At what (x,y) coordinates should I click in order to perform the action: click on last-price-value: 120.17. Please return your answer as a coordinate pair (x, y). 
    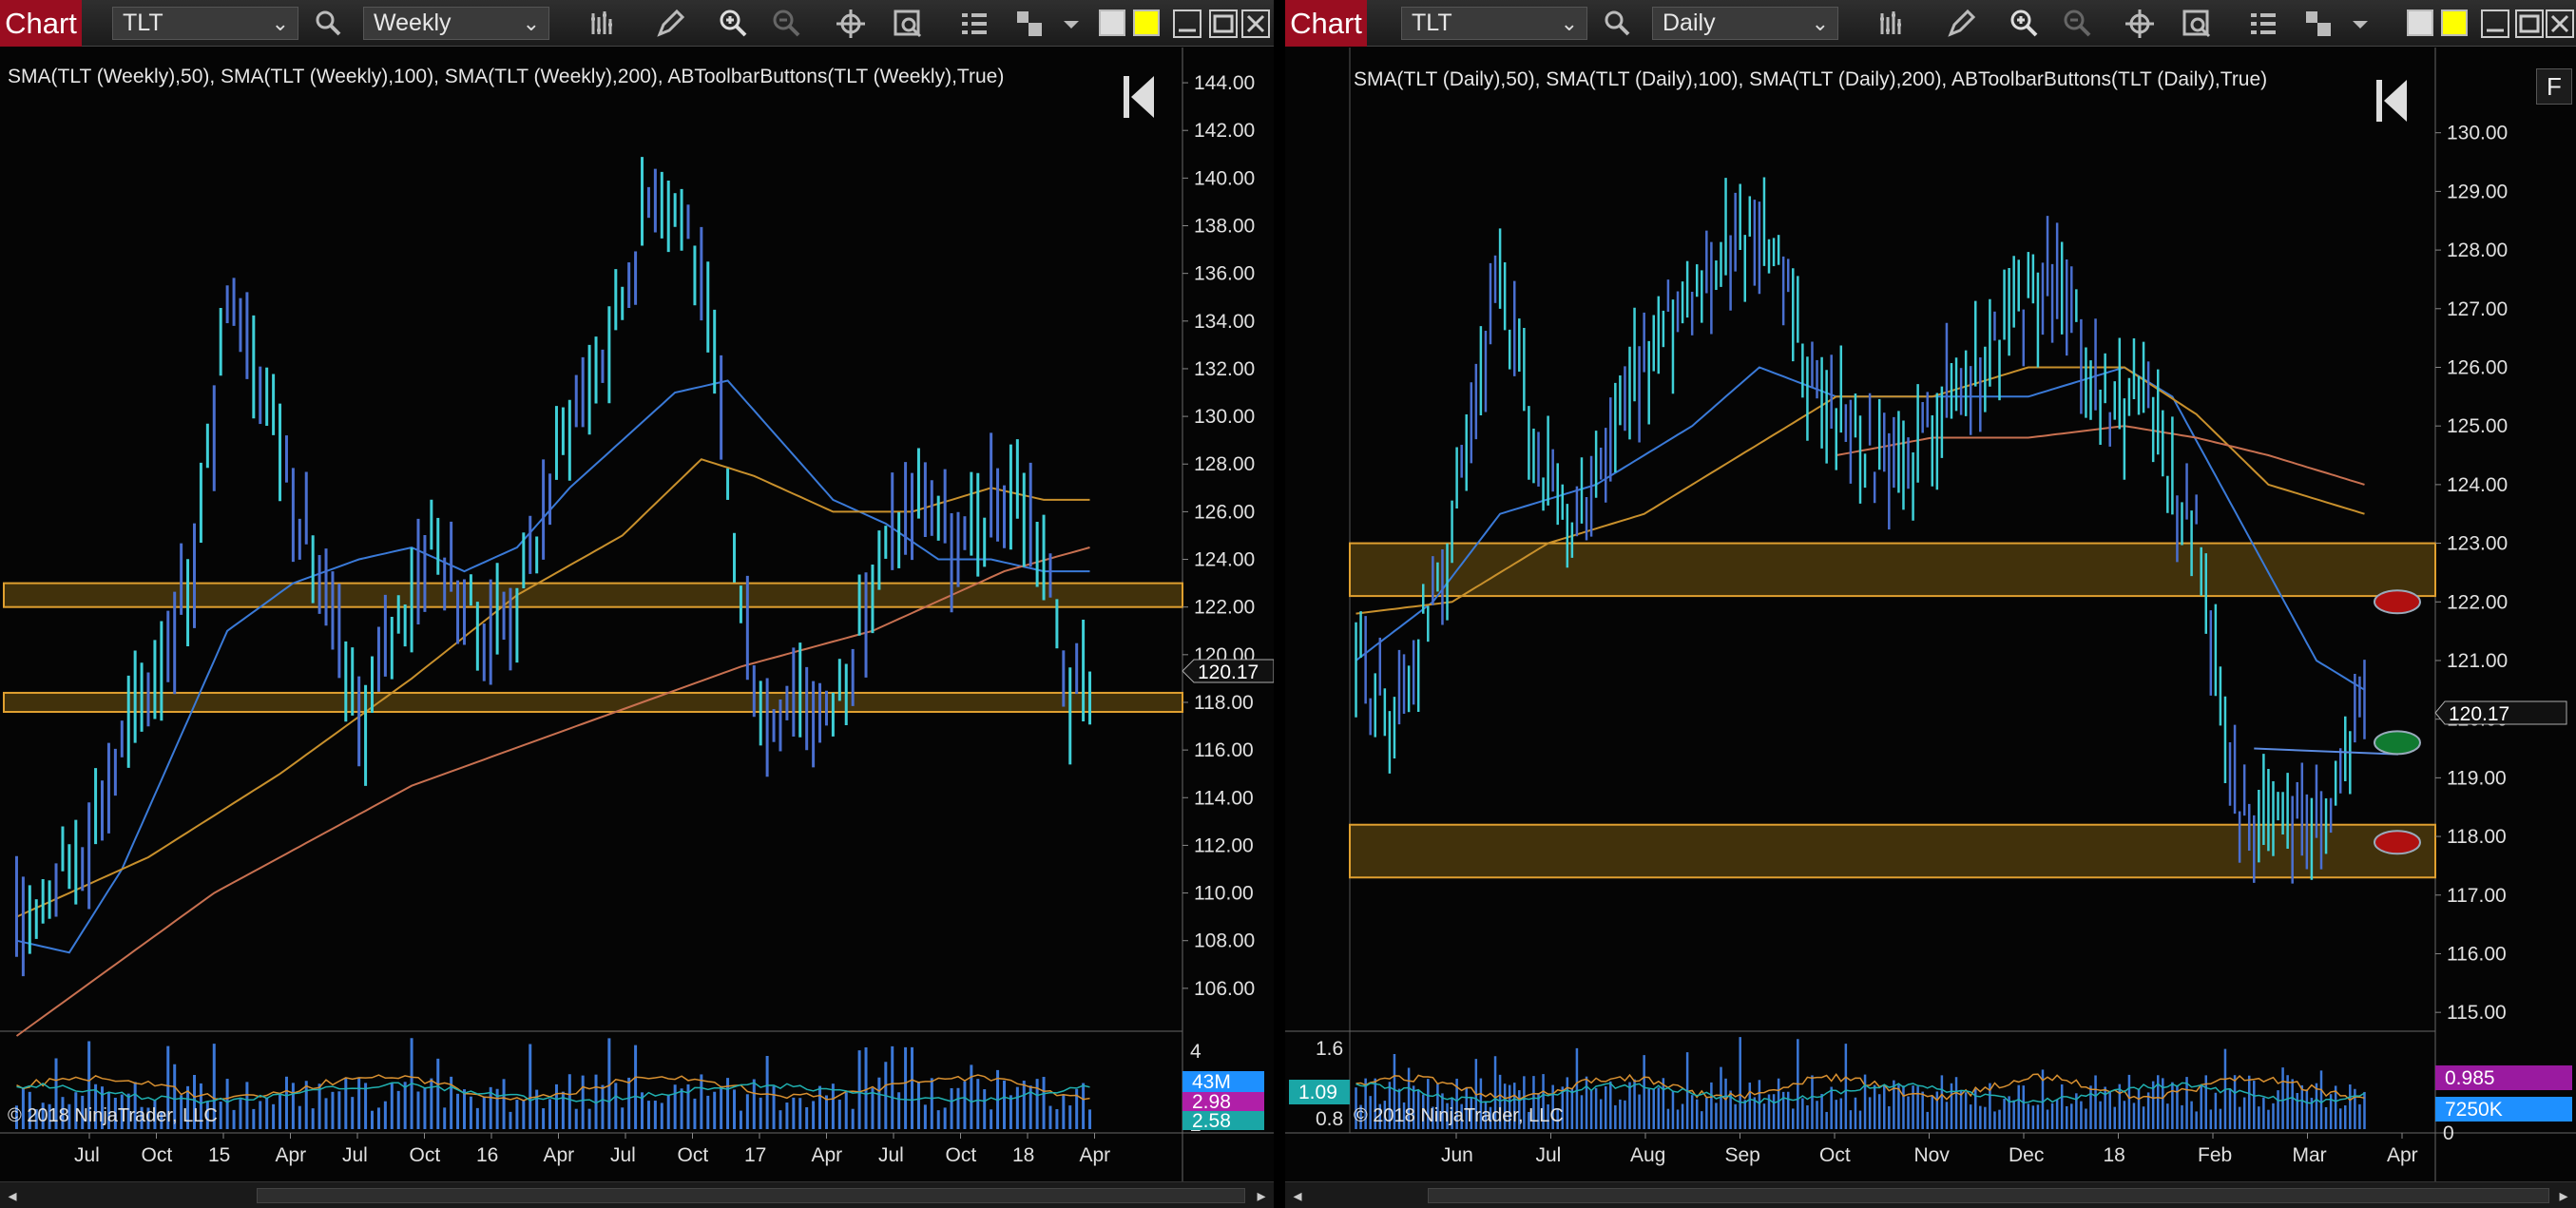
    Looking at the image, I should click on (2479, 714).